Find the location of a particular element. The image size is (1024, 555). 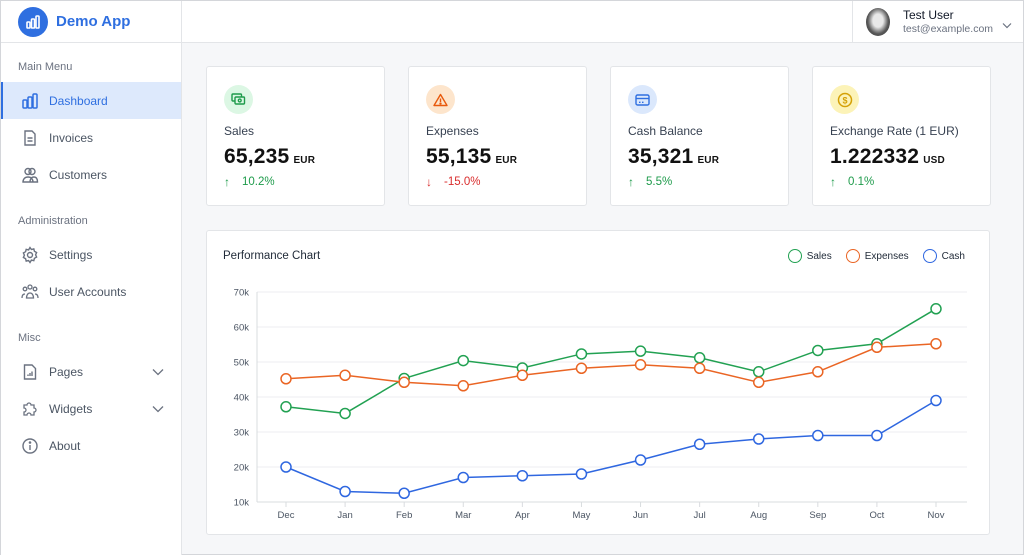

y-tick-label: 40k is located at coordinates (242, 398).